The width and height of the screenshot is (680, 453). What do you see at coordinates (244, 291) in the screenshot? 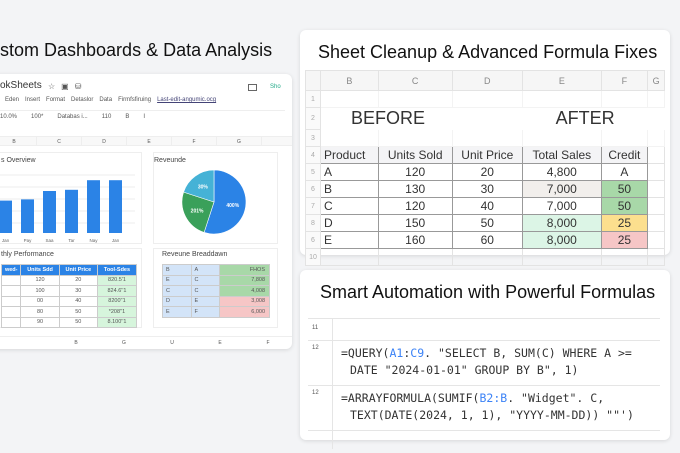
I see `cell: 4,008` at bounding box center [244, 291].